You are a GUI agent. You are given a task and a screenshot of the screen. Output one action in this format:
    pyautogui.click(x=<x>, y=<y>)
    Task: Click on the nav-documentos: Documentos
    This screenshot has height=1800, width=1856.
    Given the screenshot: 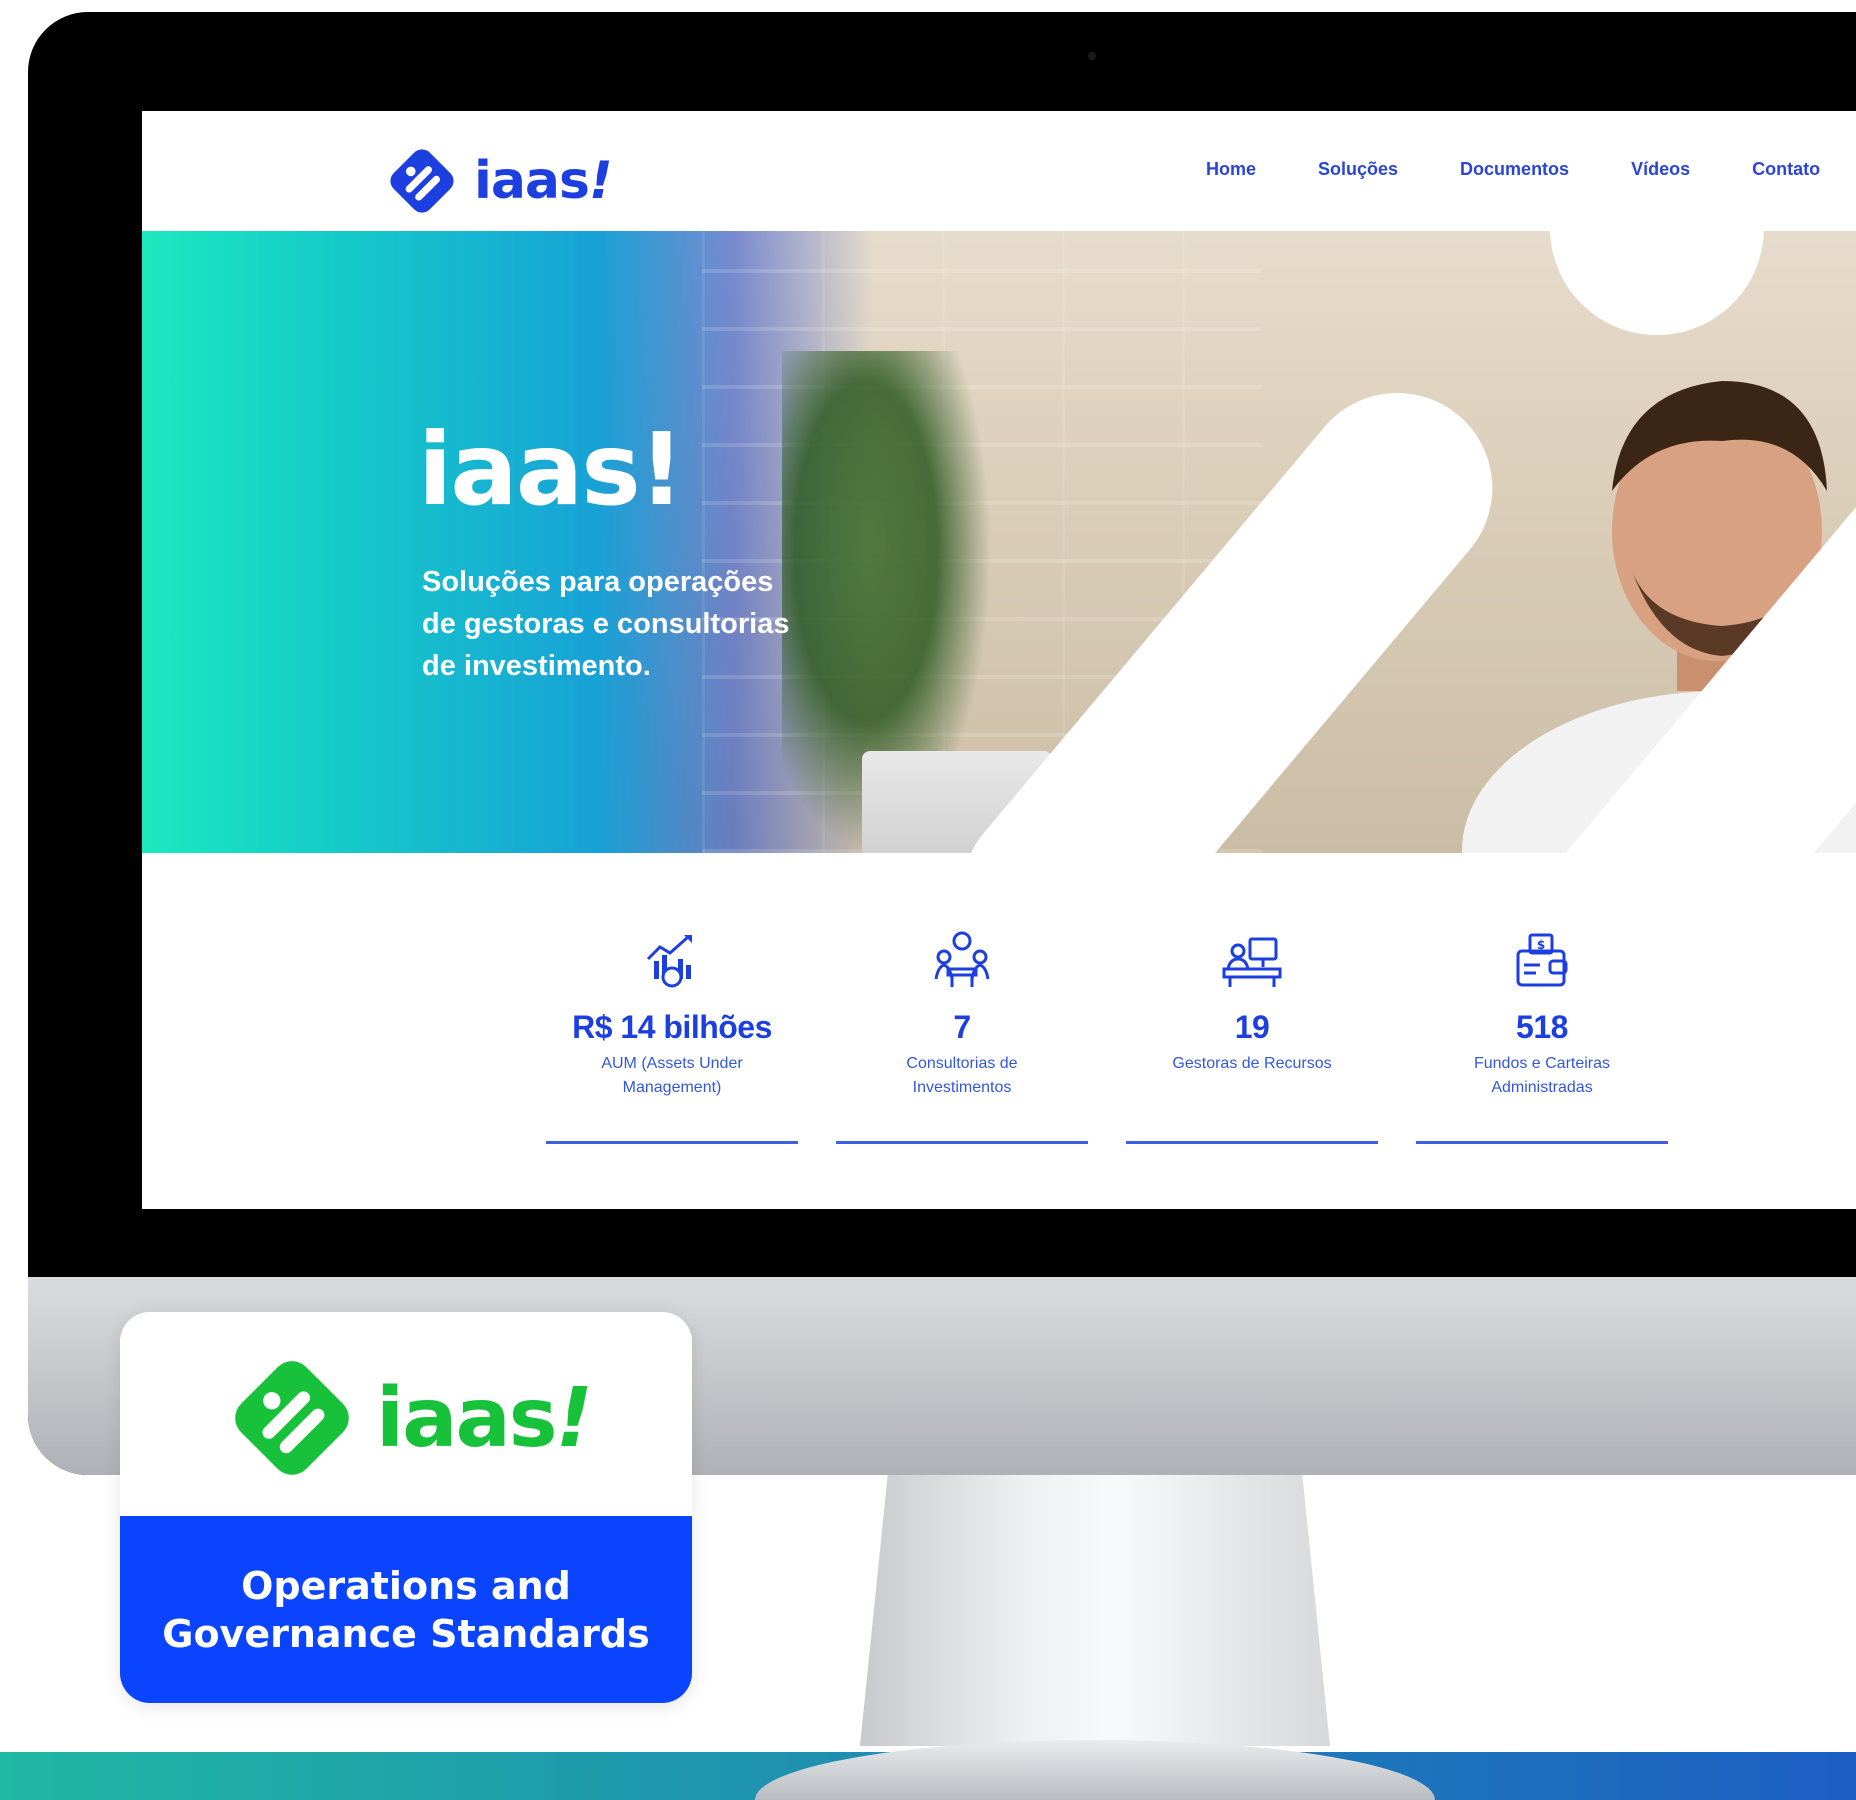 What is the action you would take?
    pyautogui.click(x=1514, y=169)
    